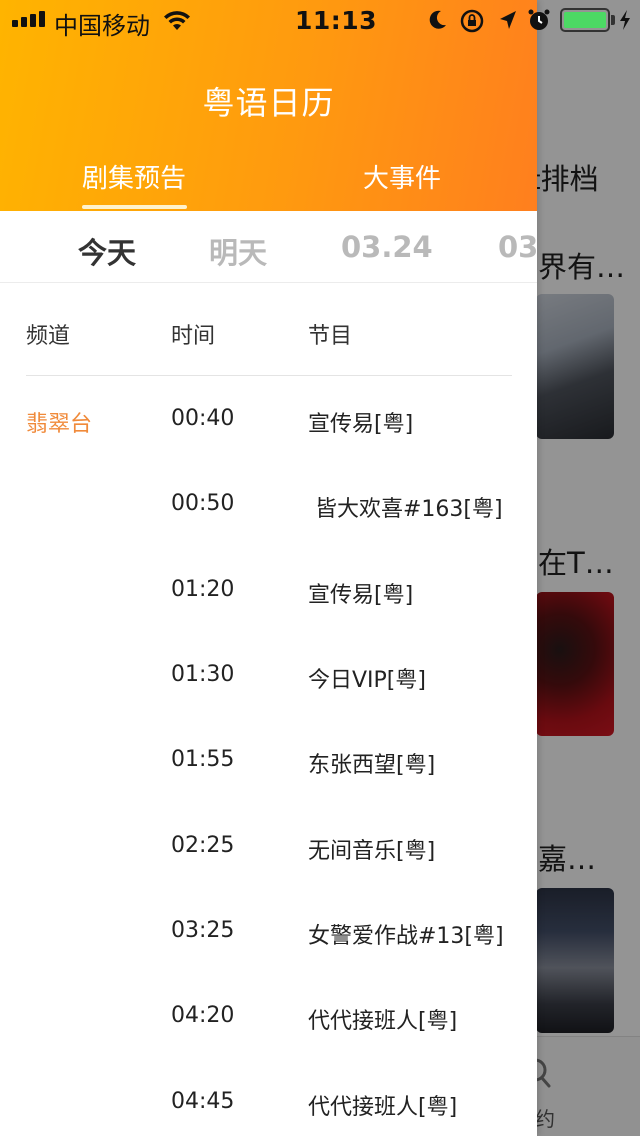 Image resolution: width=640 pixels, height=1136 pixels. What do you see at coordinates (269, 504) in the screenshot?
I see `schedule-row: 00:50 皆大欢喜#163[粤]` at bounding box center [269, 504].